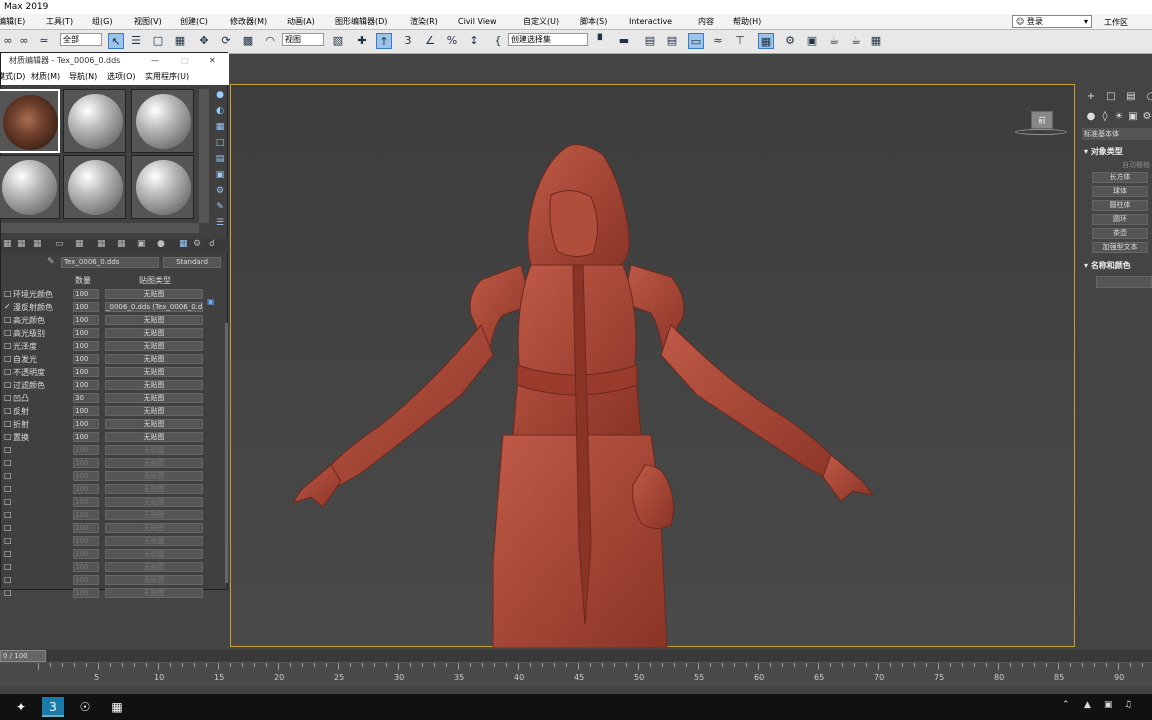 The height and width of the screenshot is (720, 1152). What do you see at coordinates (101, 244) in the screenshot?
I see `put-to-library-icon: ▦` at bounding box center [101, 244].